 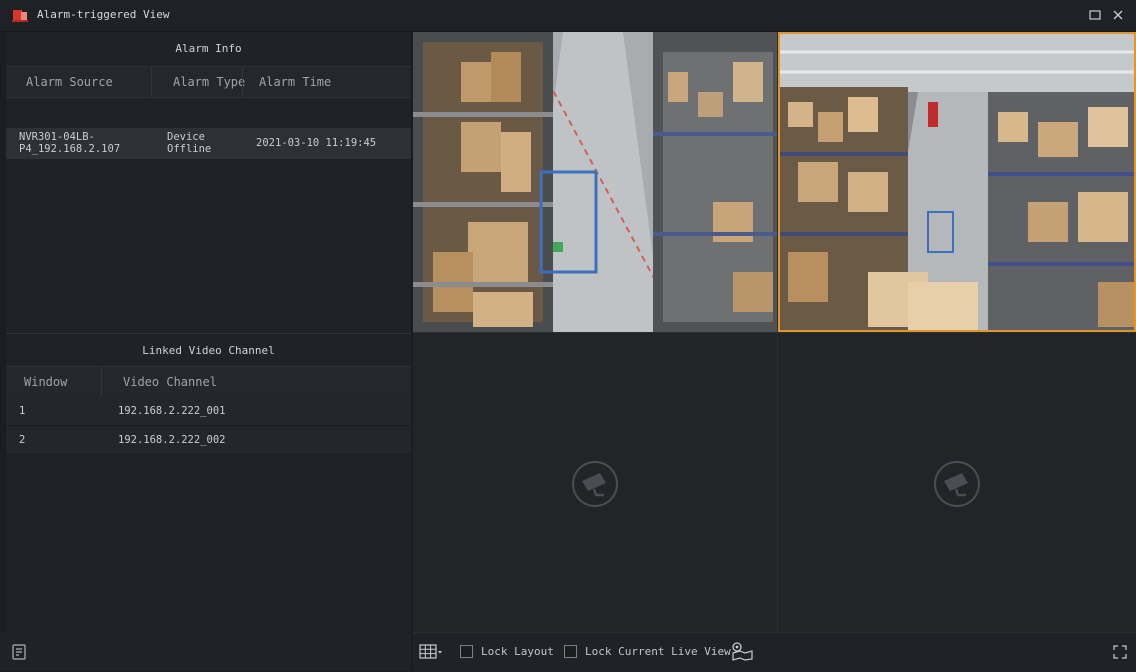 I want to click on lock-layout-checkbox: Lock Layout, so click(x=507, y=651).